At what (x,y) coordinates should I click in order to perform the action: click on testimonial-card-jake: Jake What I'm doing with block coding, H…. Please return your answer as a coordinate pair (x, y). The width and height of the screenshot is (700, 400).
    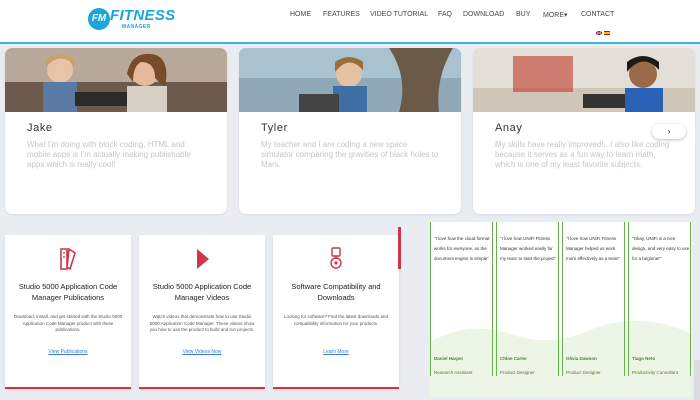
    Looking at the image, I should click on (116, 131).